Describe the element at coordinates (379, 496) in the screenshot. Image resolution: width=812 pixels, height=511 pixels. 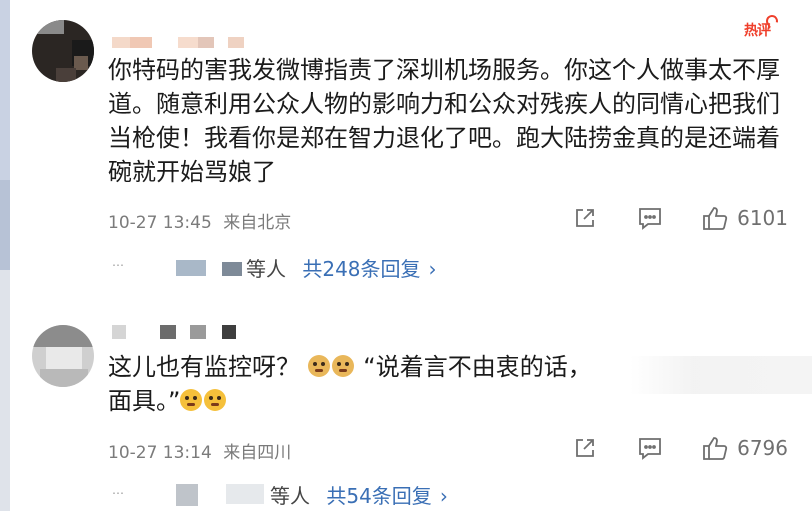
I see `replies-count: 共54条回复` at that location.